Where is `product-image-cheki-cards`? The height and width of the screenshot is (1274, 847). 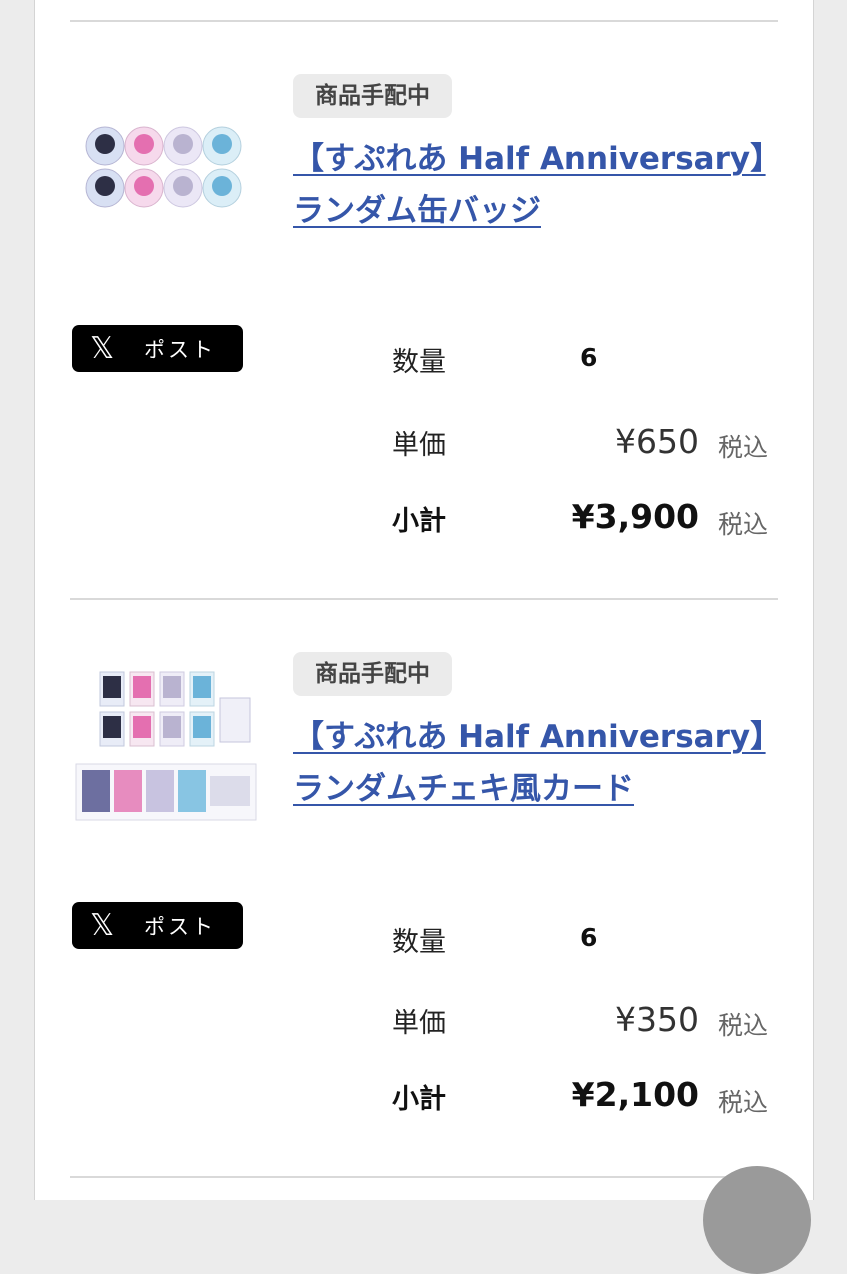
product-image-cheki-cards is located at coordinates (164, 748).